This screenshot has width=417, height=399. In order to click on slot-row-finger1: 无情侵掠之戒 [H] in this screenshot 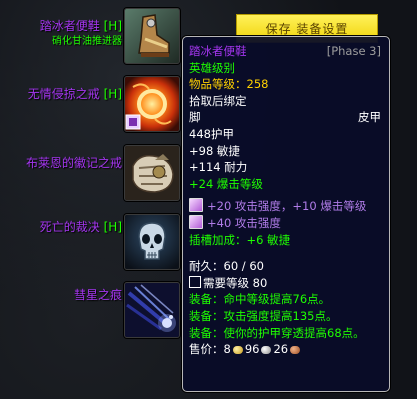, I will do `click(95, 100)`.